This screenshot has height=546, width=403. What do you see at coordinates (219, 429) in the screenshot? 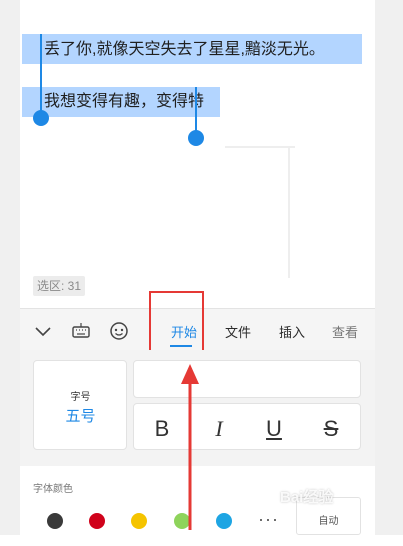
I see `italic-button: I` at bounding box center [219, 429].